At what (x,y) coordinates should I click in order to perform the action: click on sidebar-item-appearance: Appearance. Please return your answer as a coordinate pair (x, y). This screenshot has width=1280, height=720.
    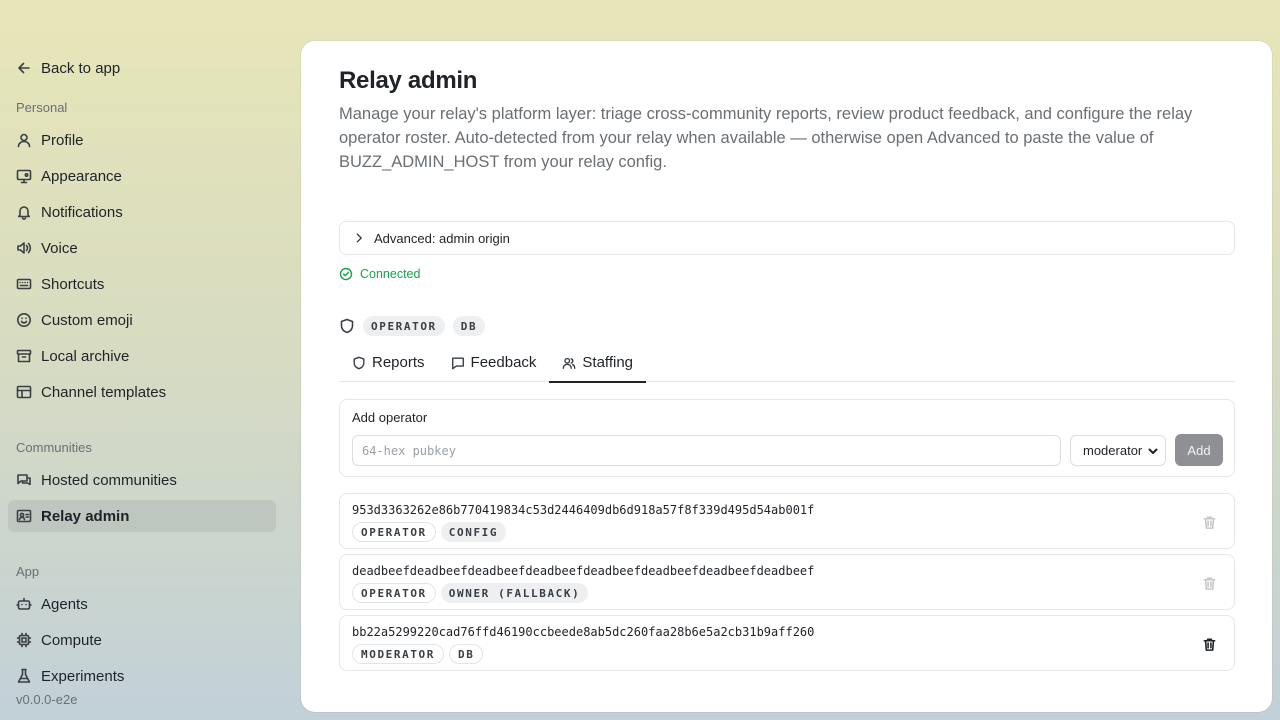
    Looking at the image, I should click on (142, 176).